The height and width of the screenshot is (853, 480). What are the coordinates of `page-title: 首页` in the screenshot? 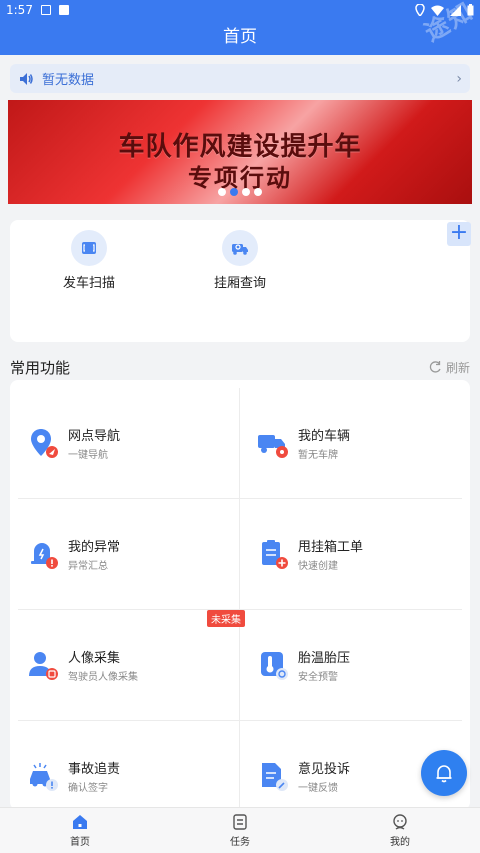 It's located at (240, 37).